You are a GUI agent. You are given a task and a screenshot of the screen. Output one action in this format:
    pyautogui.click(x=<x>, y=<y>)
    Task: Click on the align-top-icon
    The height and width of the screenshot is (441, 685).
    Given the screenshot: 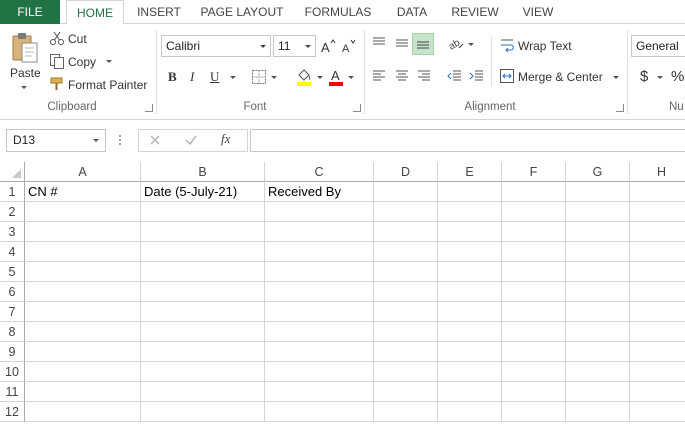 What is the action you would take?
    pyautogui.click(x=379, y=43)
    